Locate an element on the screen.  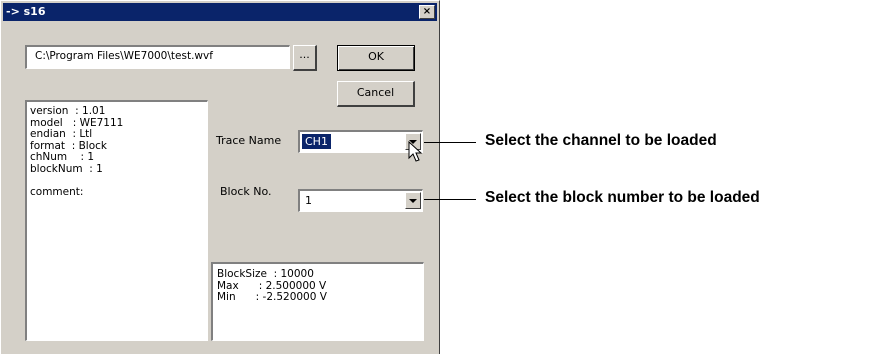
trace-callout-text: Select the channel to be loaded is located at coordinates (601, 140).